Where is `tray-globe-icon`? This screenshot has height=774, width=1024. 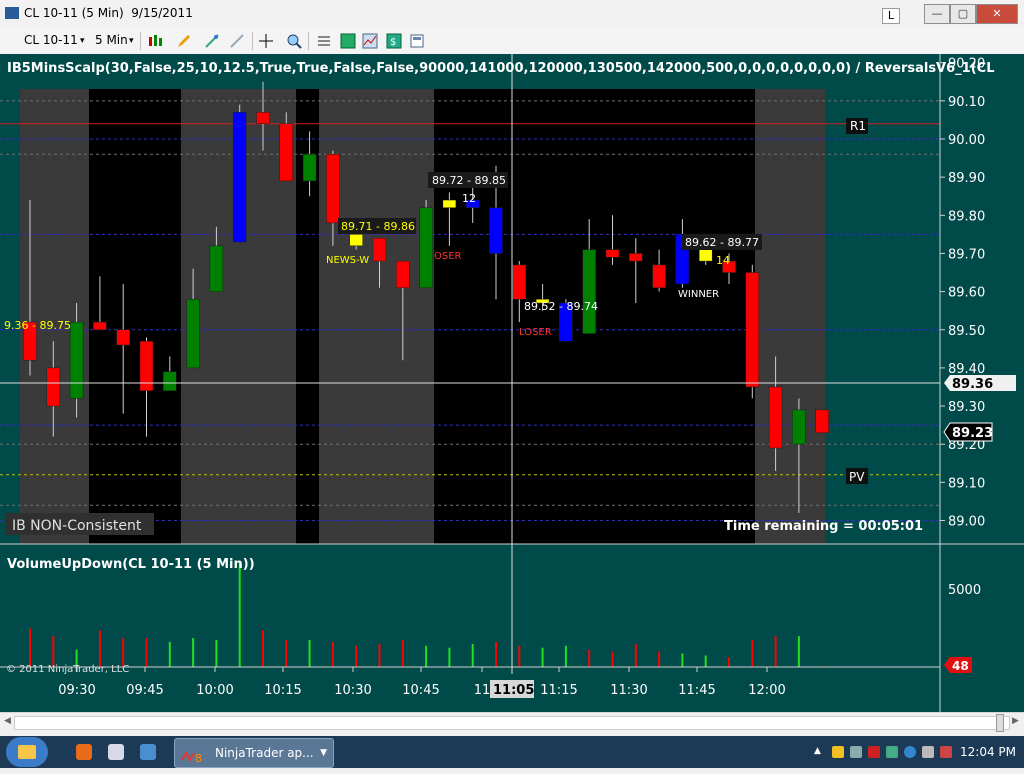 tray-globe-icon is located at coordinates (910, 752).